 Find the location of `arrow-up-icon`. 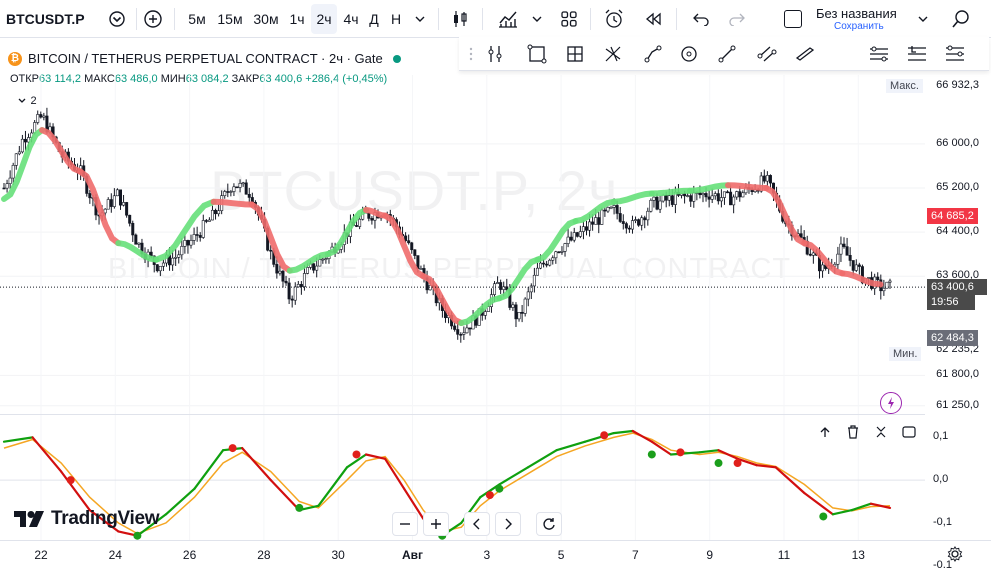

arrow-up-icon is located at coordinates (825, 432).